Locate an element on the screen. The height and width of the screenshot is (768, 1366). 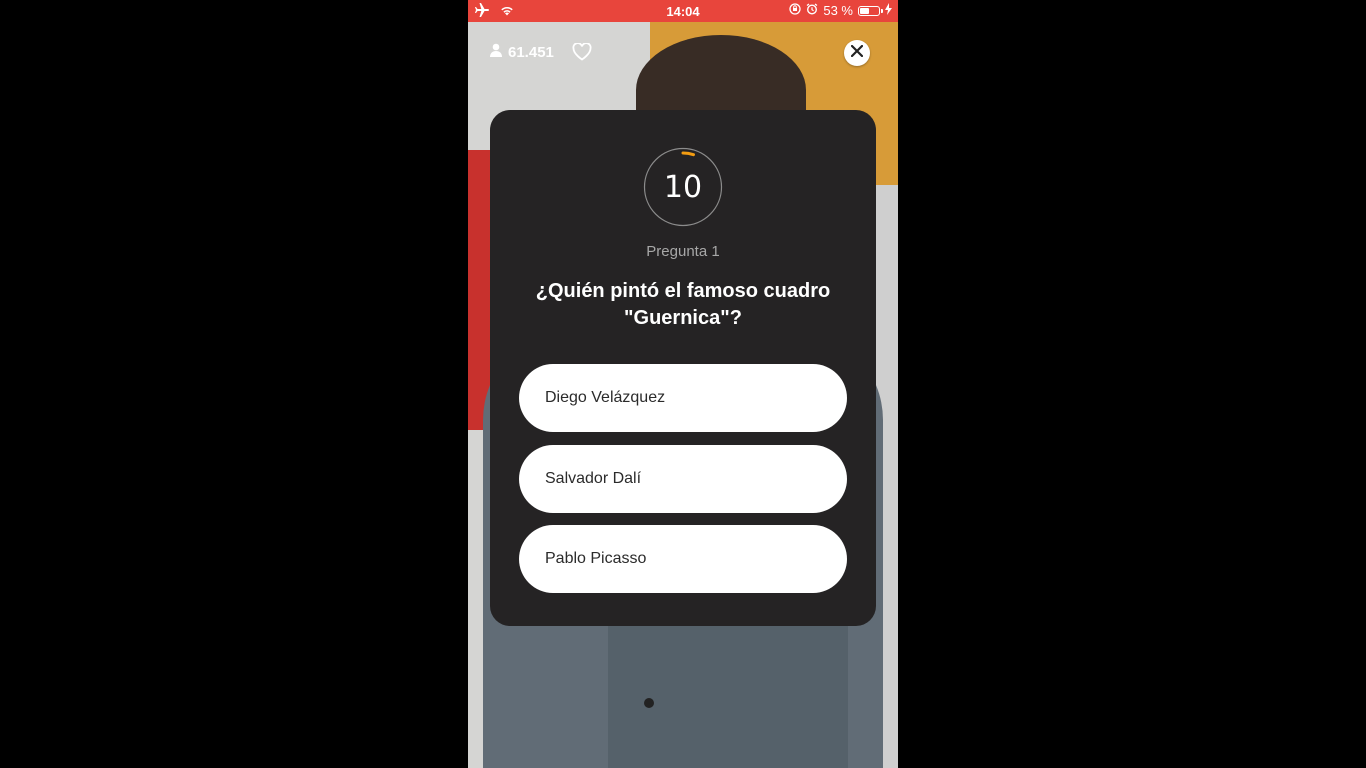
answer-label: Pablo Picasso is located at coordinates (596, 558).